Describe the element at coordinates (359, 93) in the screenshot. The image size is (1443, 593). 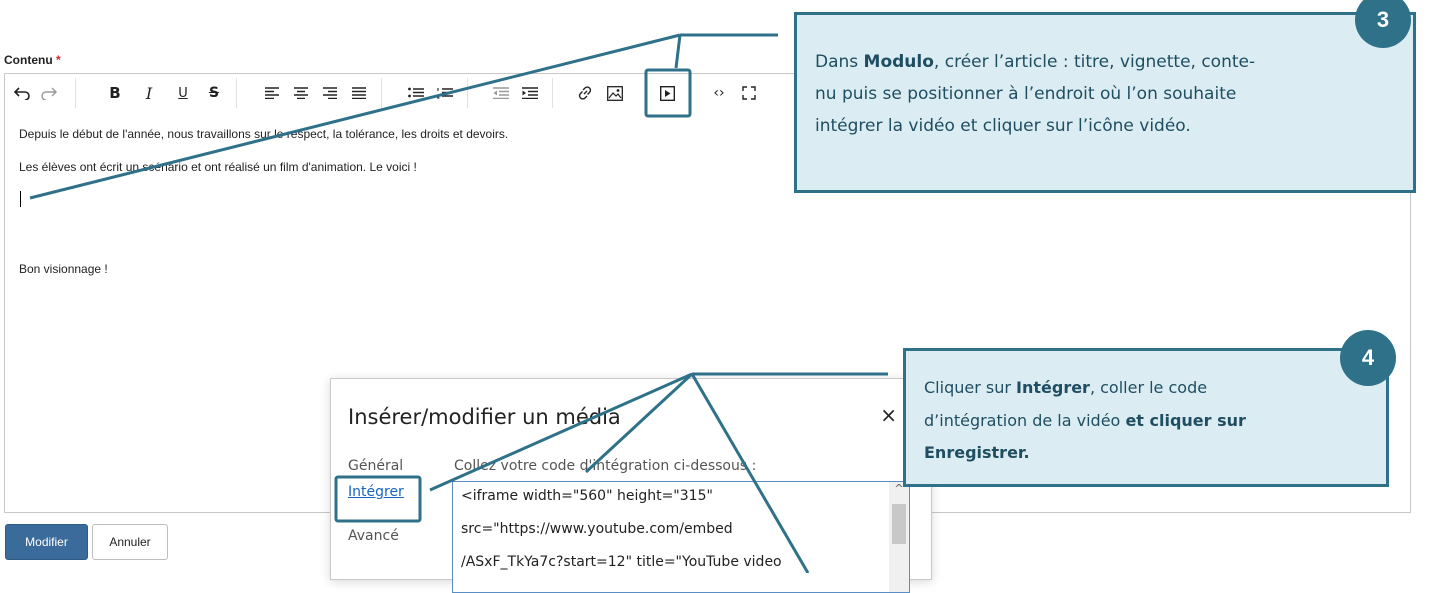
I see `align-justify-icon` at that location.